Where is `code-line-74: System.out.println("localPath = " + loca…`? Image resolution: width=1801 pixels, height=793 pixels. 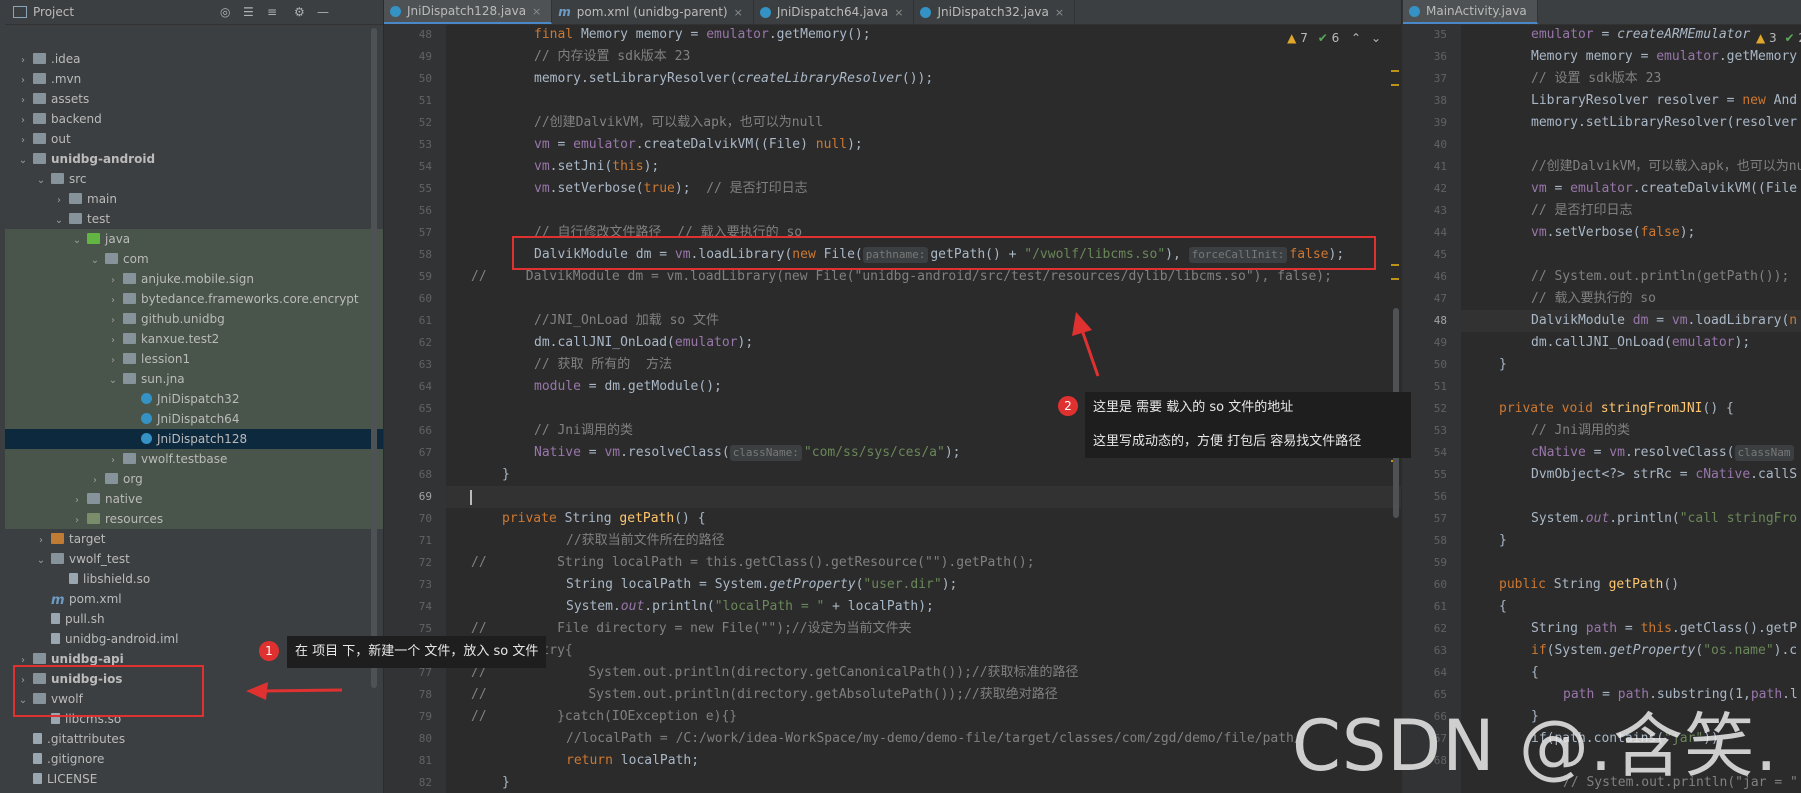 code-line-74: System.out.println("localPath = " + loca… is located at coordinates (892, 607).